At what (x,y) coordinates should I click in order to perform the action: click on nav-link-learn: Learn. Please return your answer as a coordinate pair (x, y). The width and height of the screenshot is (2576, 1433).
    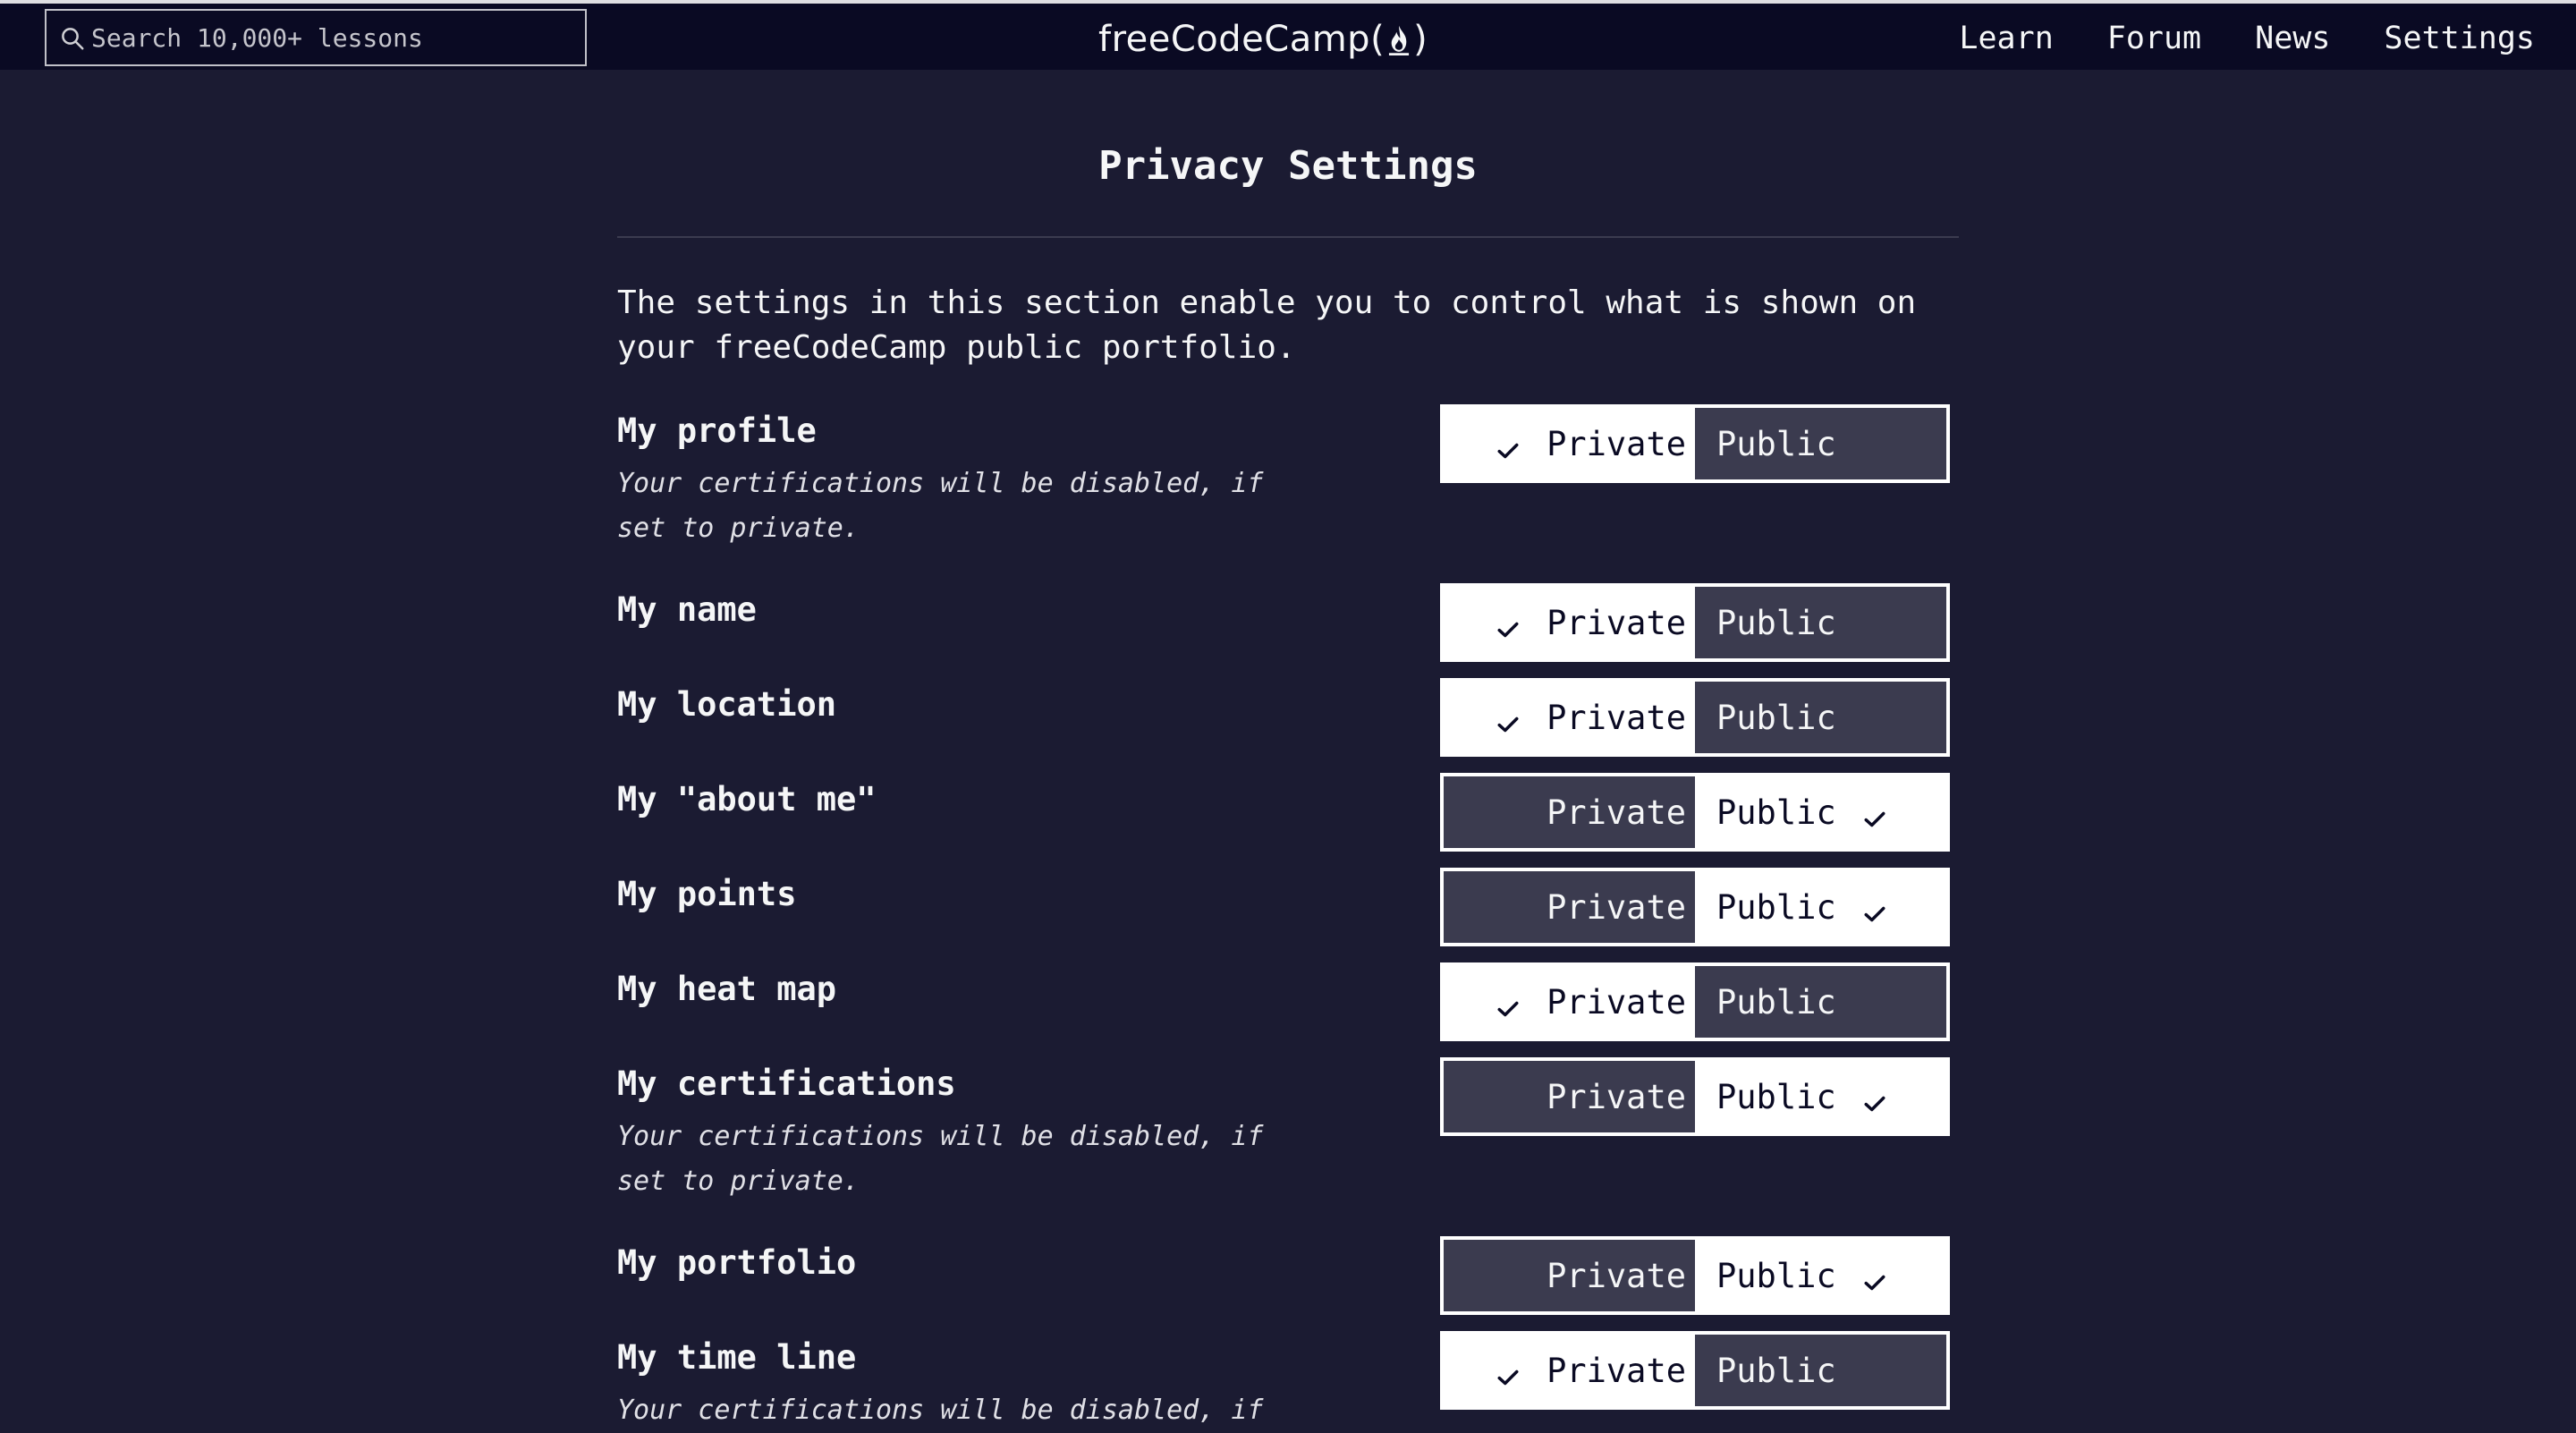
    Looking at the image, I should click on (2006, 38).